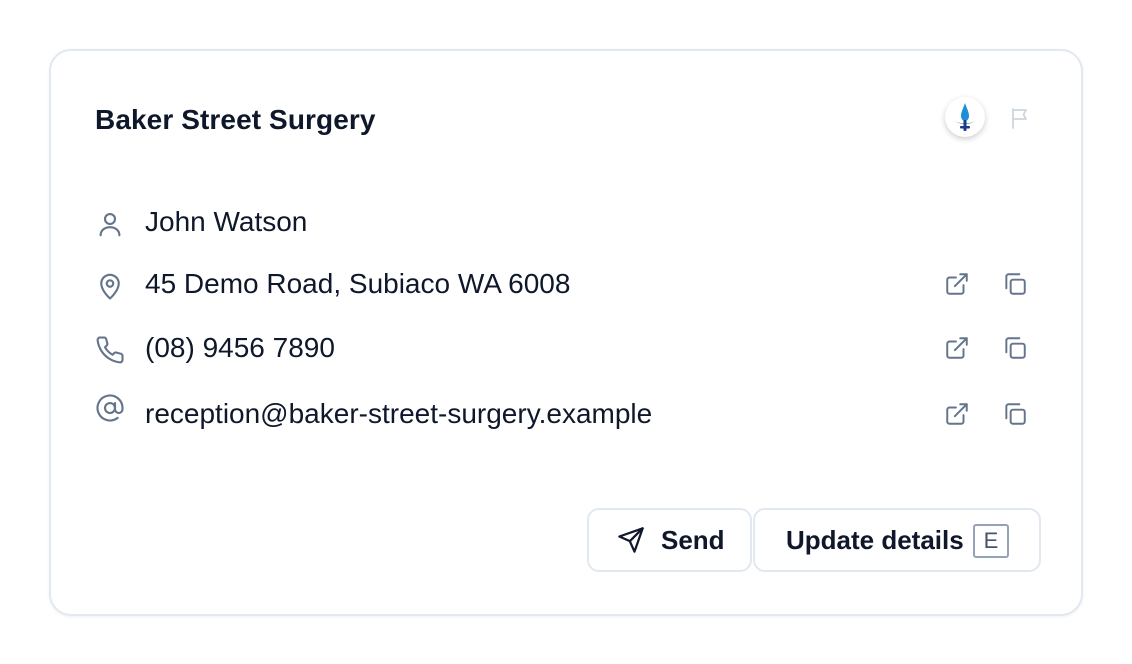  I want to click on phone-icon, so click(110, 350).